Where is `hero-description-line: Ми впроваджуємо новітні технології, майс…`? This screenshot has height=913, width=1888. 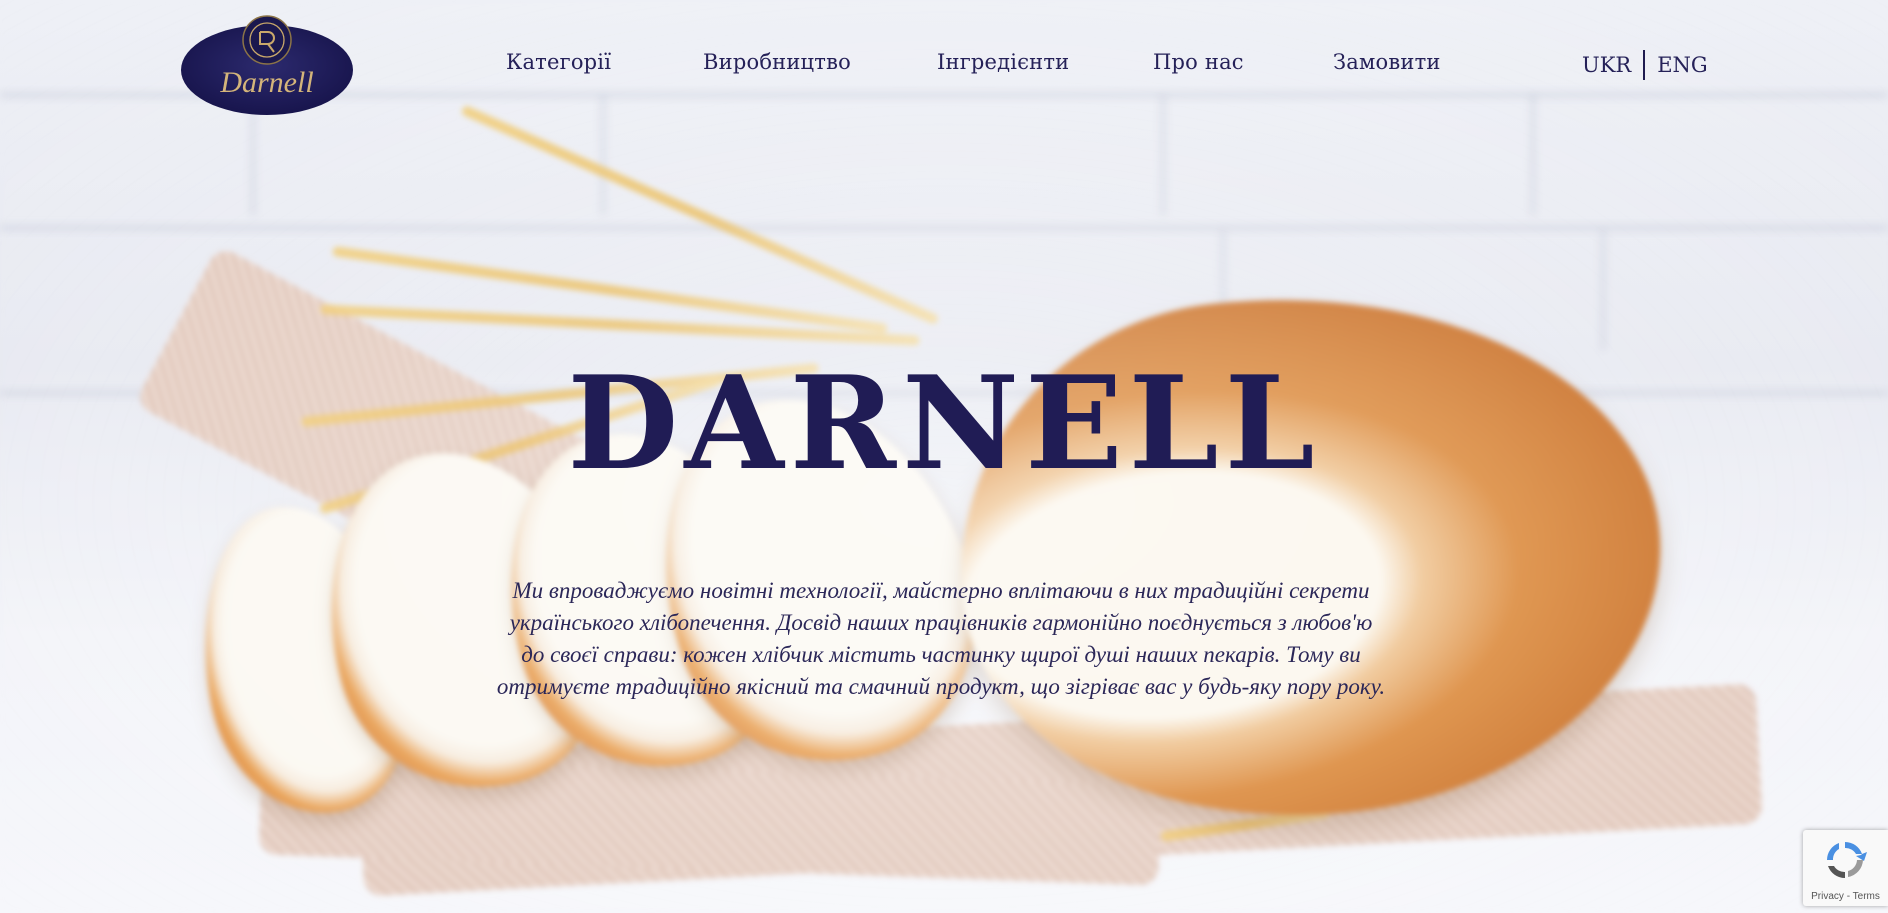
hero-description-line: Ми впроваджуємо новітні технології, майс… is located at coordinates (941, 590).